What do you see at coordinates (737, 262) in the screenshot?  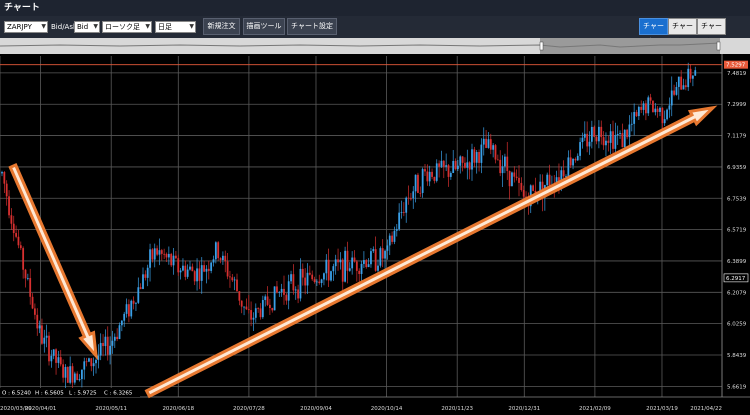 I see `price-axis-label: 6.3899` at bounding box center [737, 262].